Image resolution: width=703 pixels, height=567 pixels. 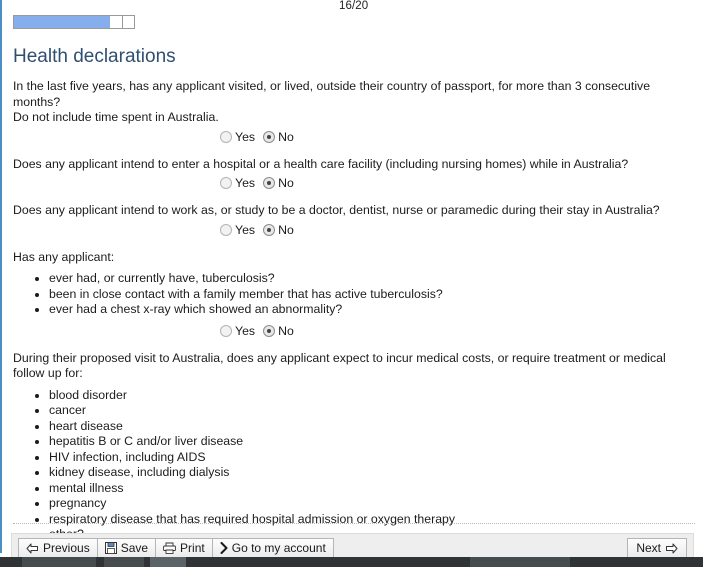 I want to click on print-button-label: Print, so click(x=192, y=548).